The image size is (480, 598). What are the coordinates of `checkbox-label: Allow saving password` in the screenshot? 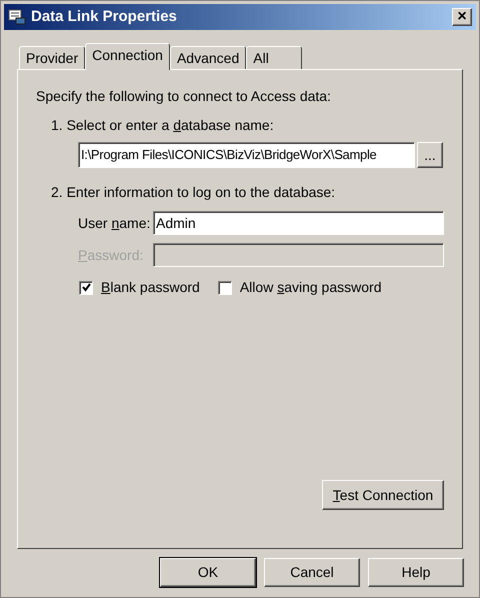 It's located at (311, 287).